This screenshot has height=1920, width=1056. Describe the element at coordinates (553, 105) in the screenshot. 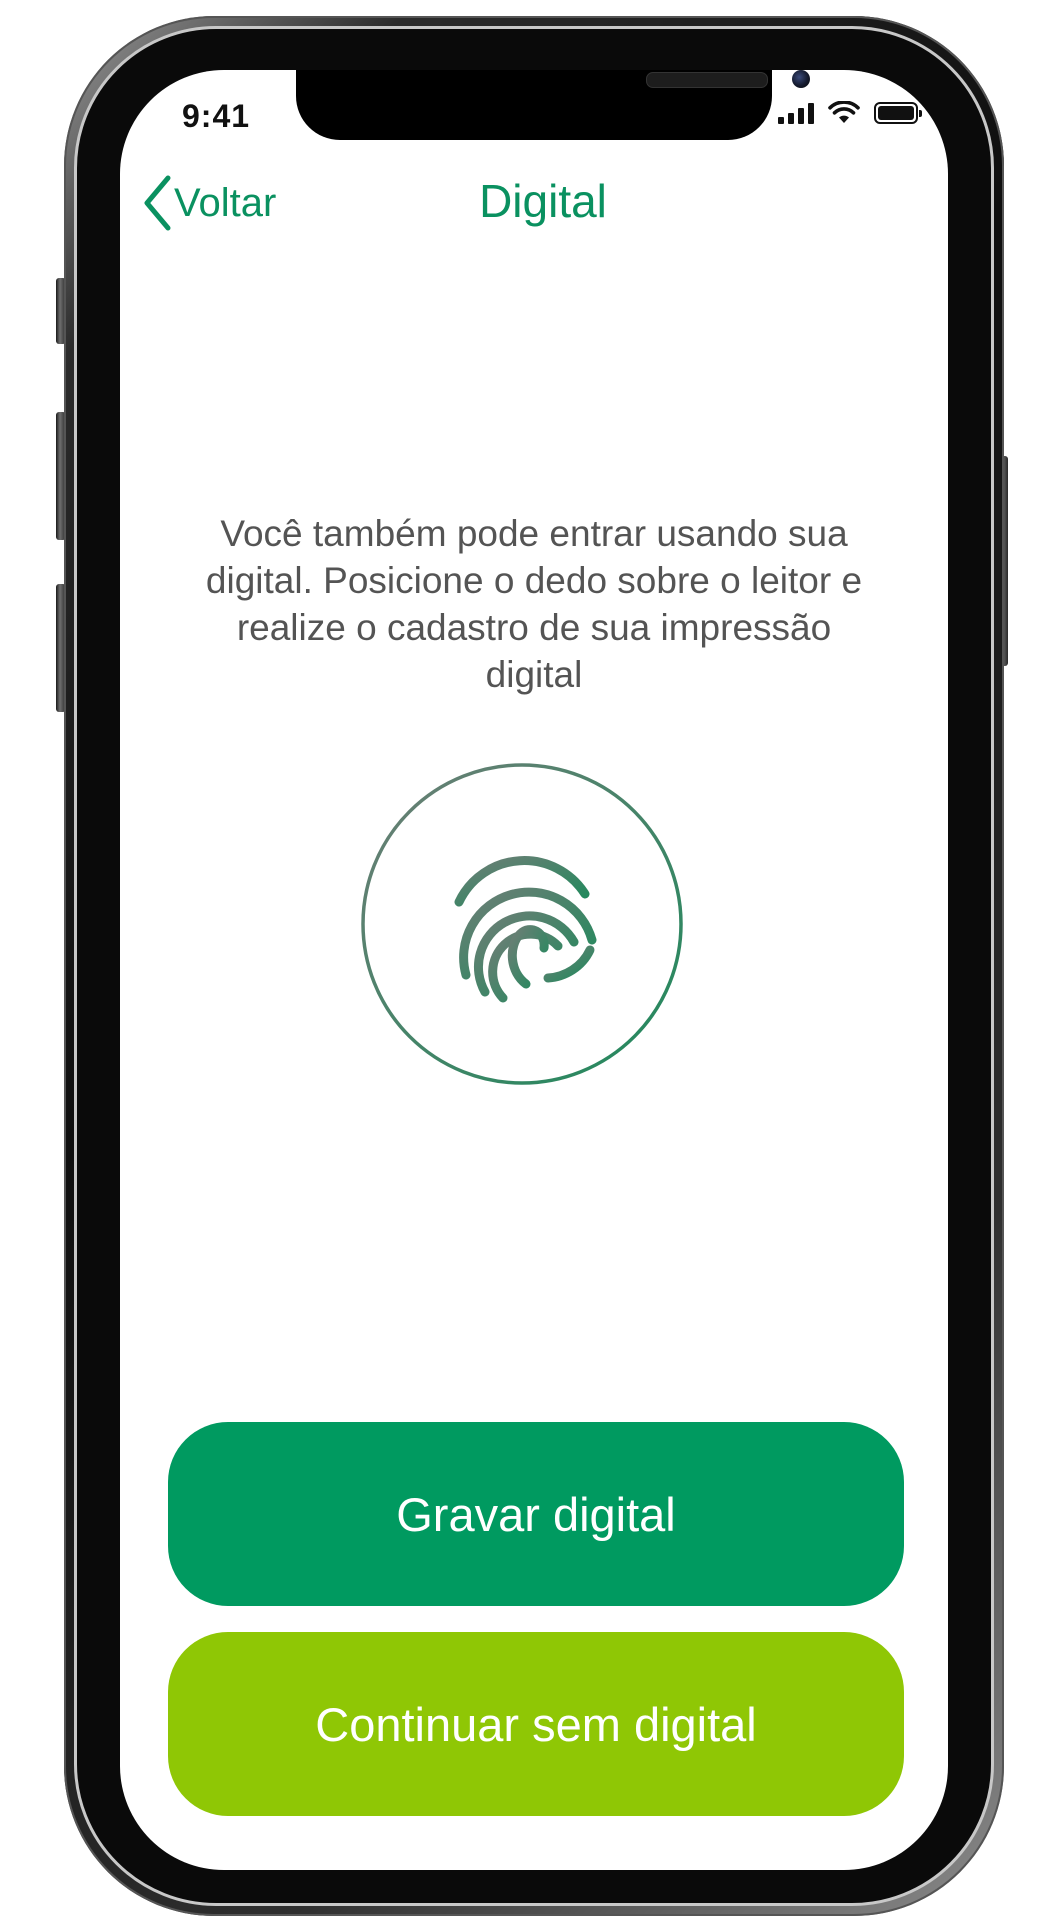

I see `notch` at that location.